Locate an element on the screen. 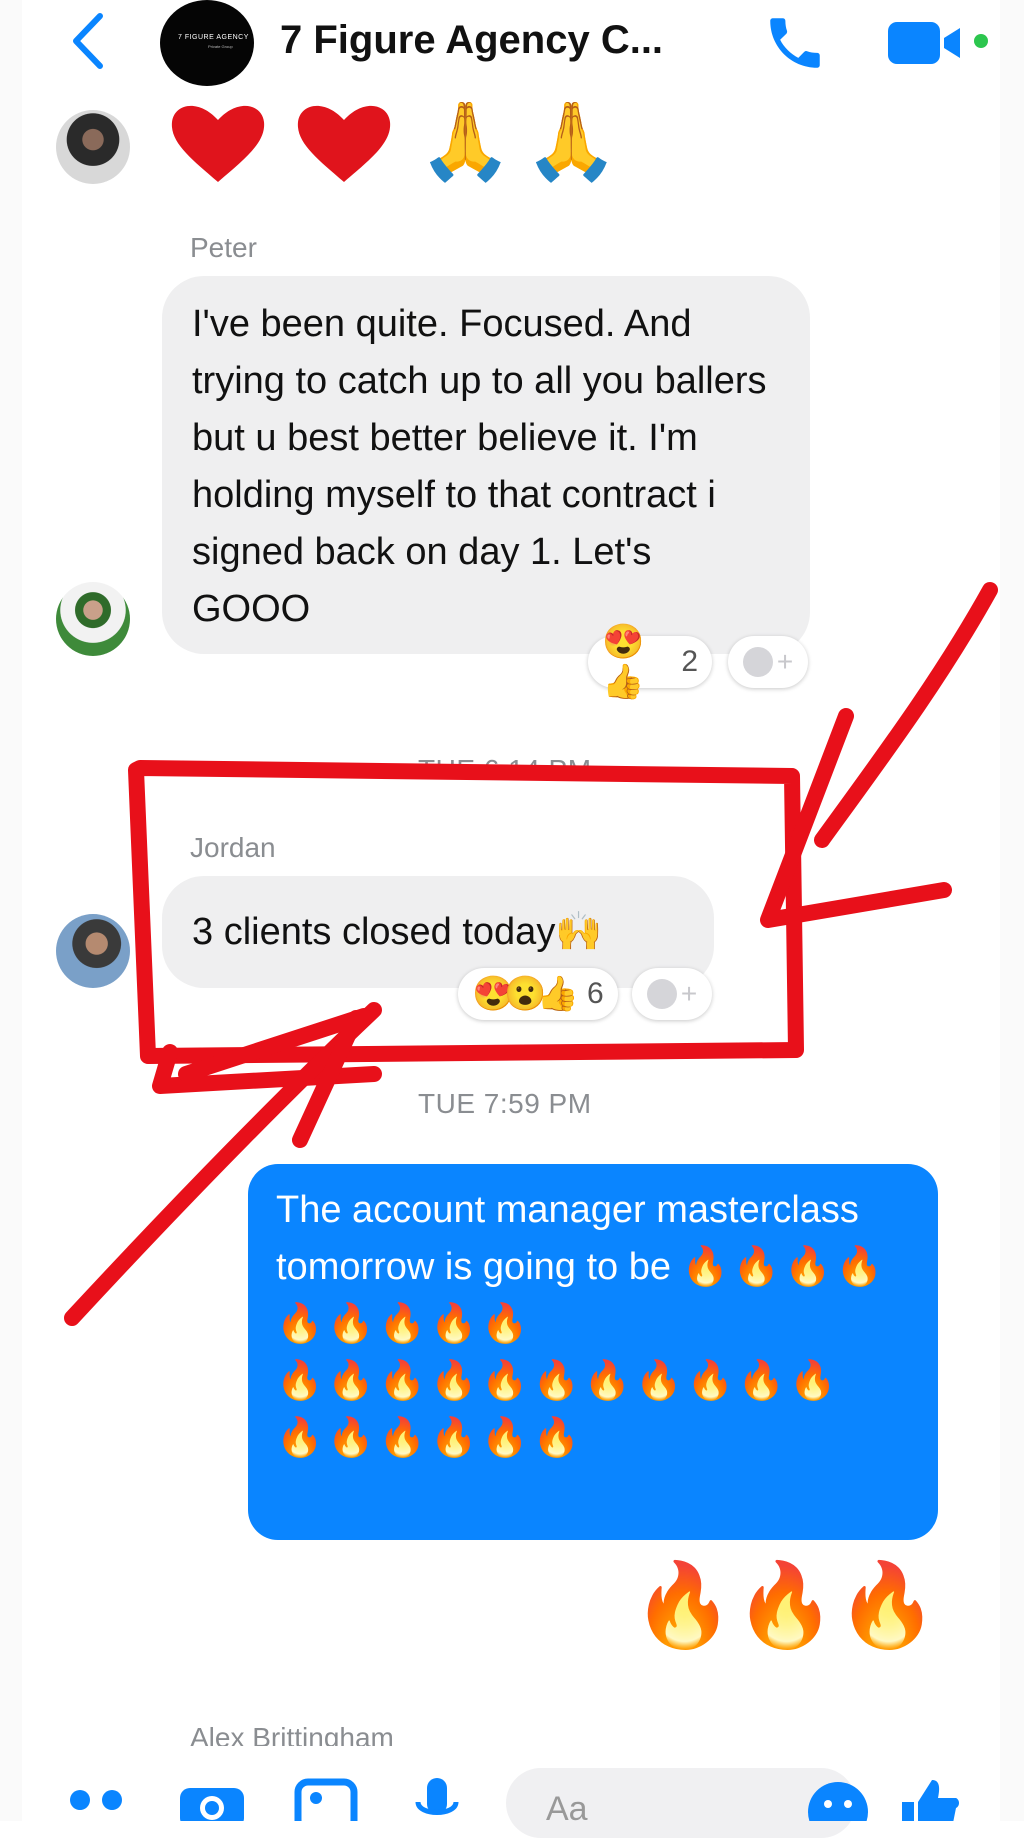 The height and width of the screenshot is (1838, 1024). emoji-icon is located at coordinates (838, 1800).